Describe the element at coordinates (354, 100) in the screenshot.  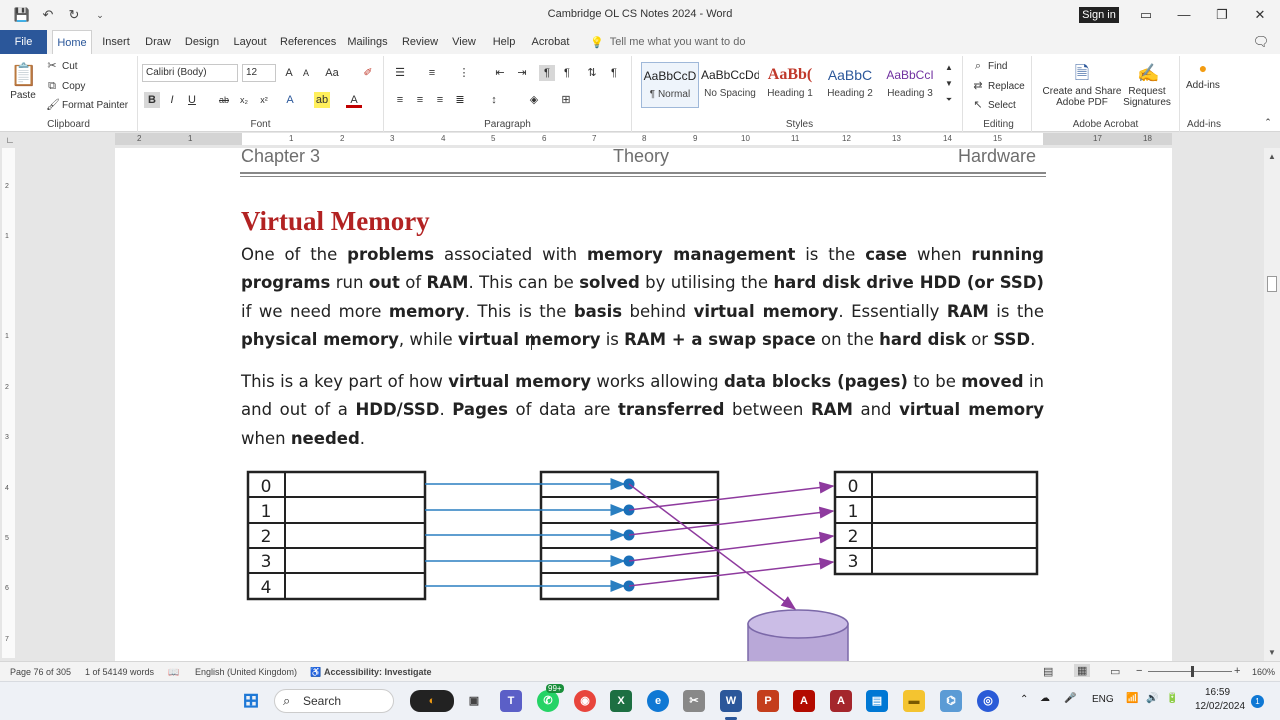
I see `font-color-icon: A` at that location.